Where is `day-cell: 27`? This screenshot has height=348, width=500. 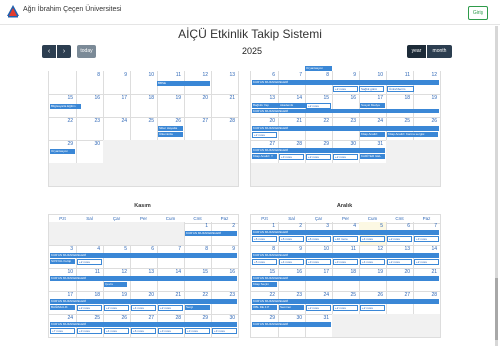 day-cell: 27 is located at coordinates (198, 128).